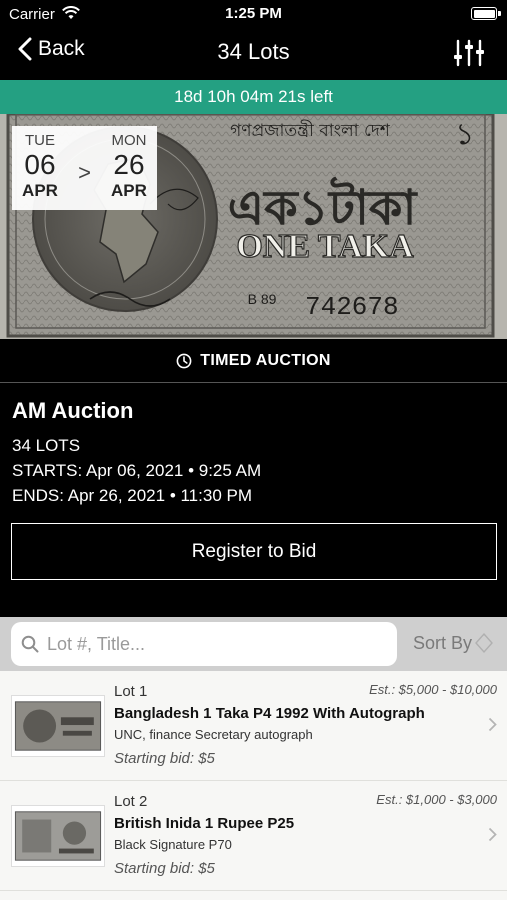 Image resolution: width=507 pixels, height=900 pixels. What do you see at coordinates (40, 140) in the screenshot?
I see `start-day-of-week: TUE` at bounding box center [40, 140].